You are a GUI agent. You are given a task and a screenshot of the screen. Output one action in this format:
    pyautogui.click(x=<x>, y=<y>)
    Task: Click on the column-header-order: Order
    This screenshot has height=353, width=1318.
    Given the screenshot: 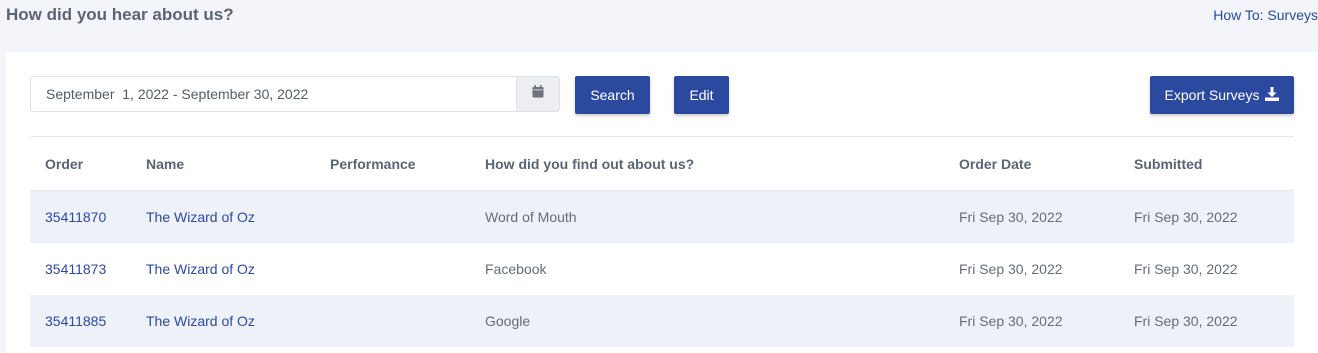 What is the action you would take?
    pyautogui.click(x=80, y=164)
    